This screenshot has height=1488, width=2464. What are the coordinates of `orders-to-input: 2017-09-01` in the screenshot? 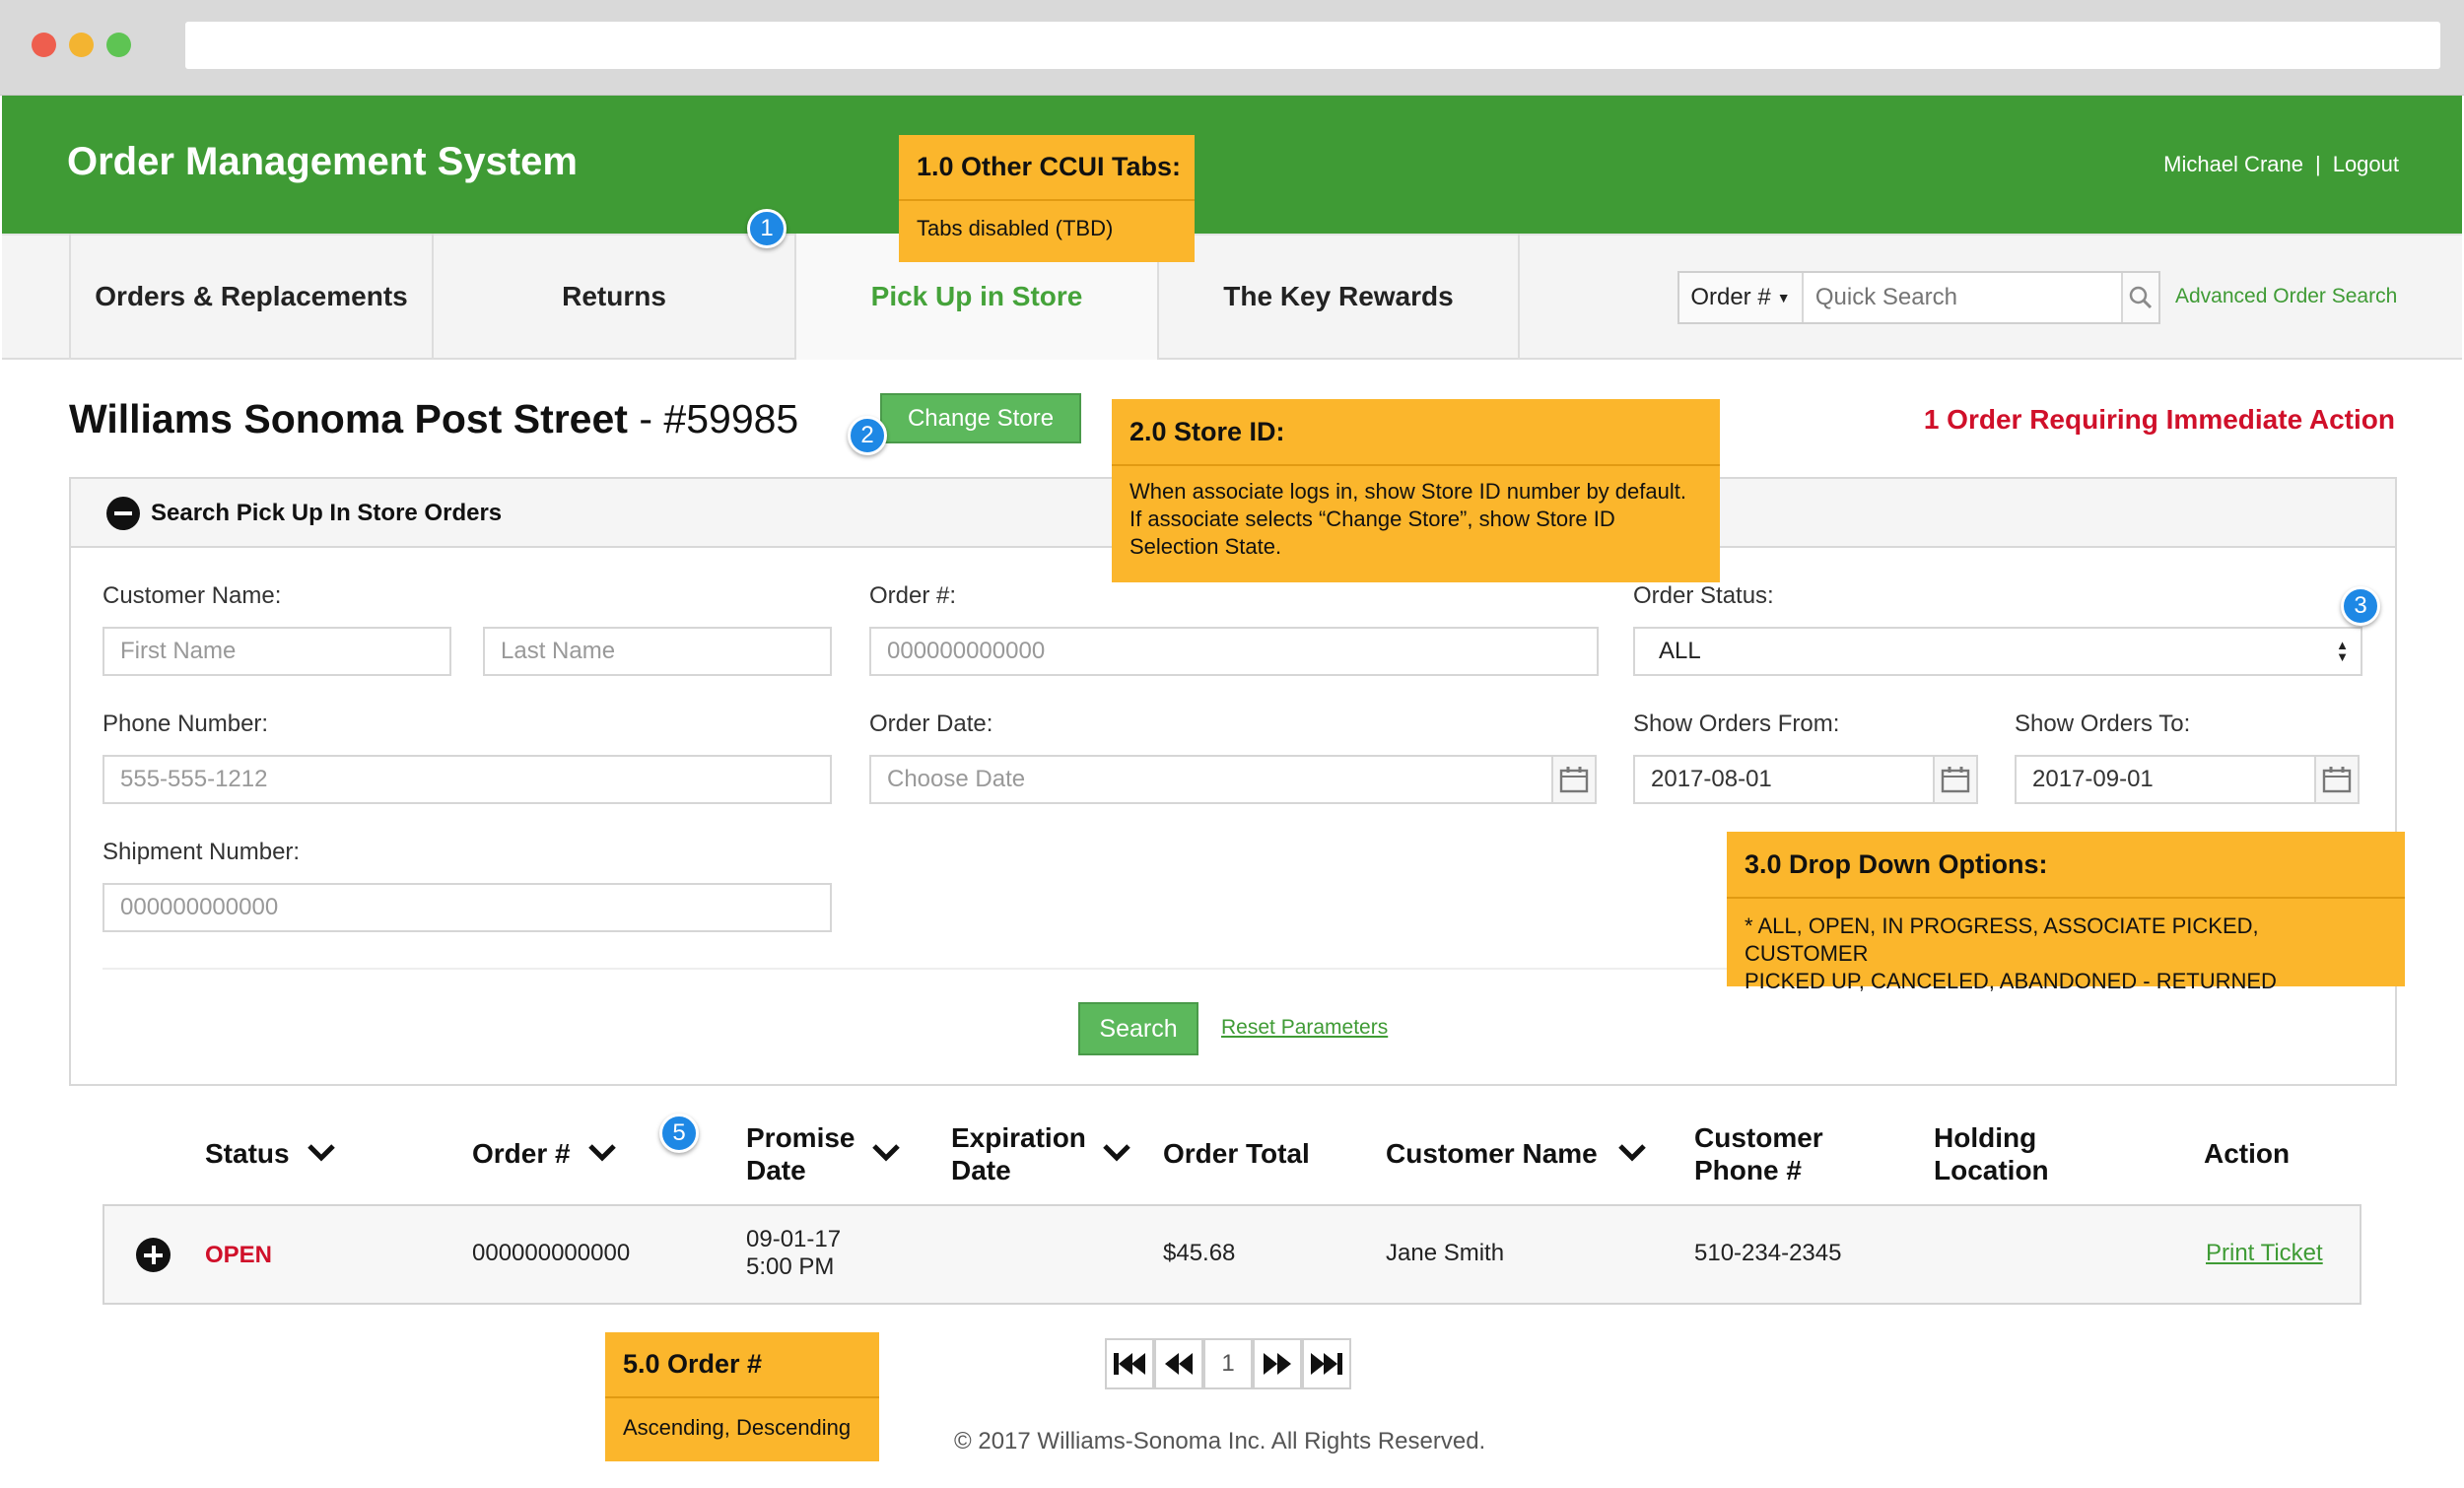 It's located at (2165, 779).